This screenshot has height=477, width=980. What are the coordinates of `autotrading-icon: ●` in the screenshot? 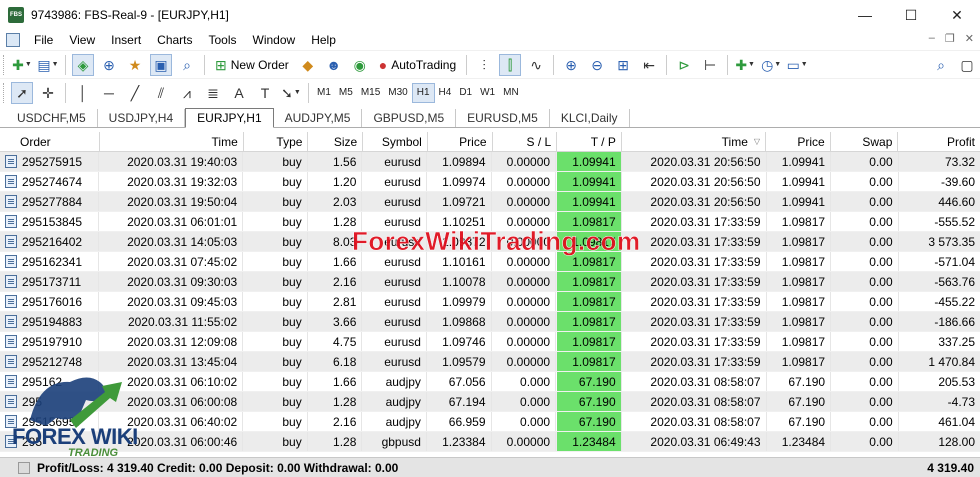 It's located at (383, 64).